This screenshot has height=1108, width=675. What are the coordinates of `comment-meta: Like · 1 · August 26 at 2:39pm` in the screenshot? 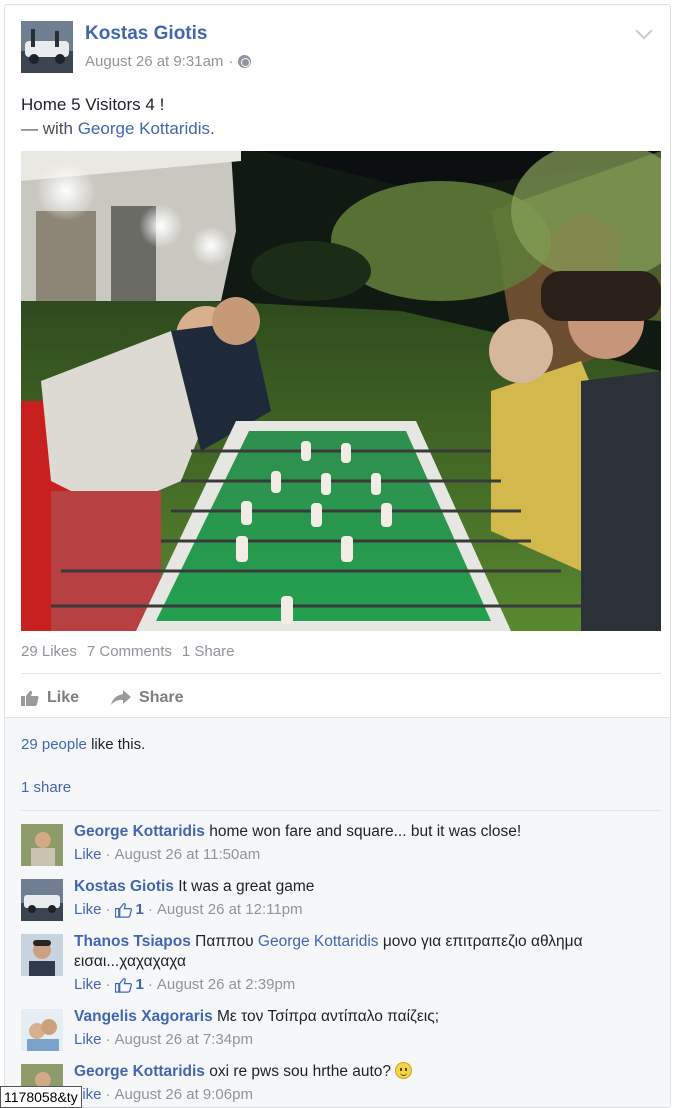 It's located at (354, 985).